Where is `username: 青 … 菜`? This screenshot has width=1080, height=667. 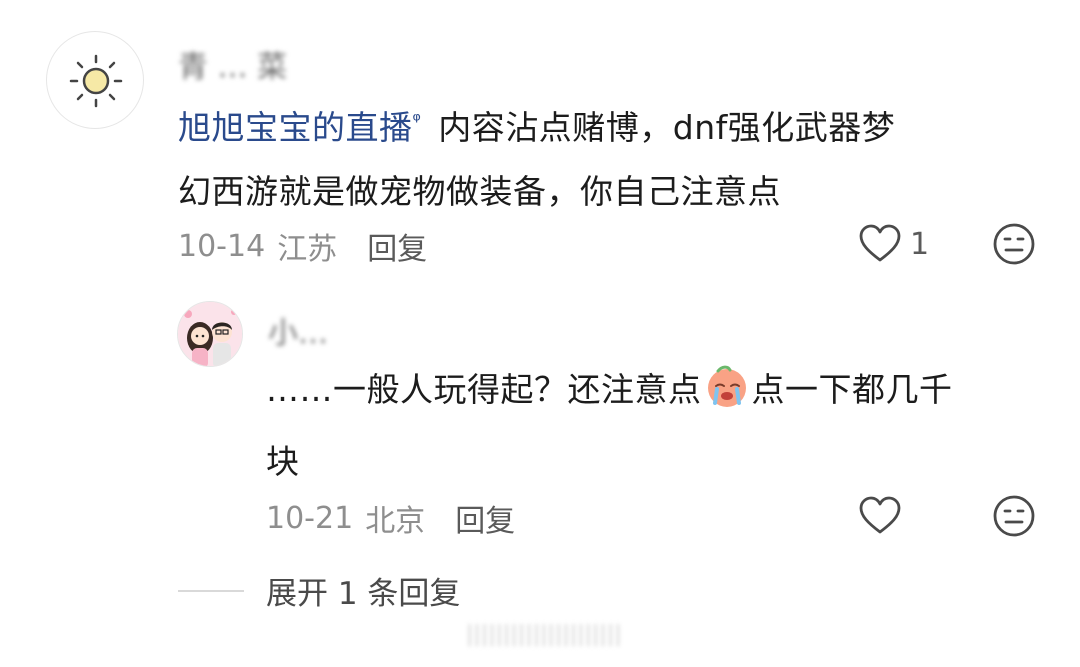
username: 青 … 菜 is located at coordinates (232, 64).